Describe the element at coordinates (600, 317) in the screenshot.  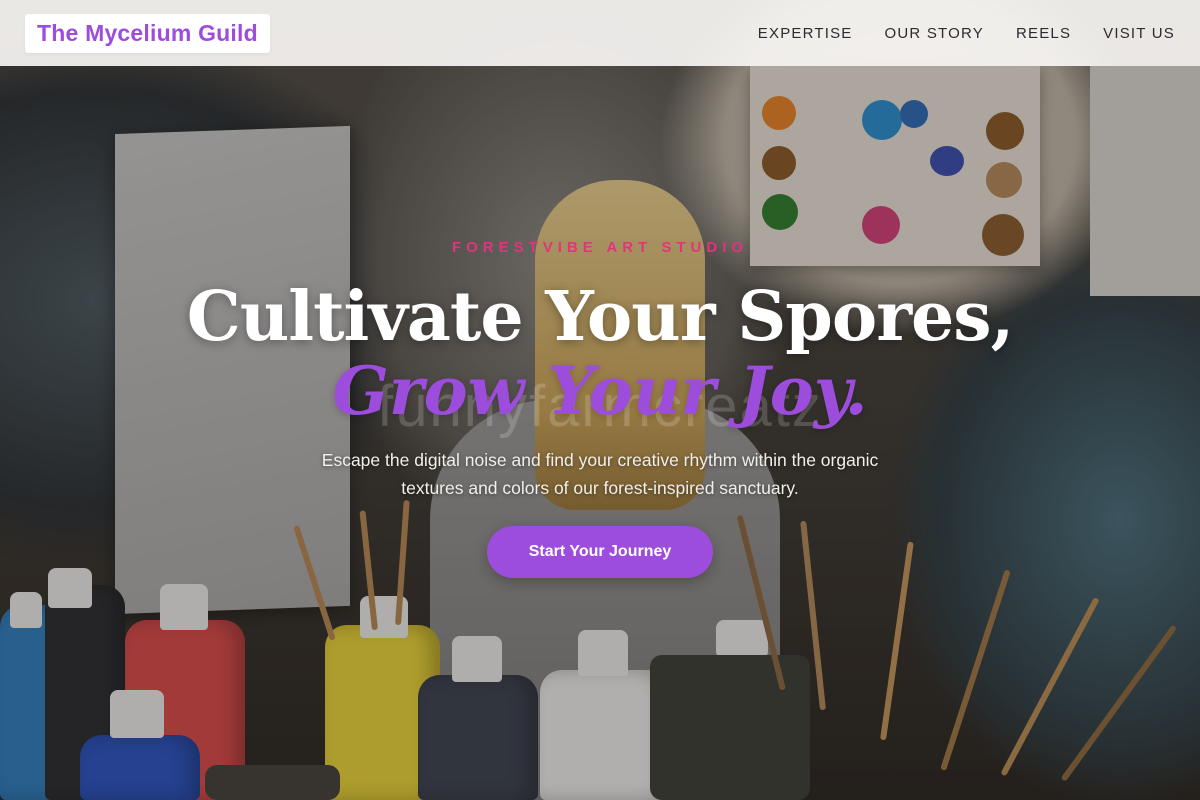
I see `hero-headline: Cultivate Your Spores,` at that location.